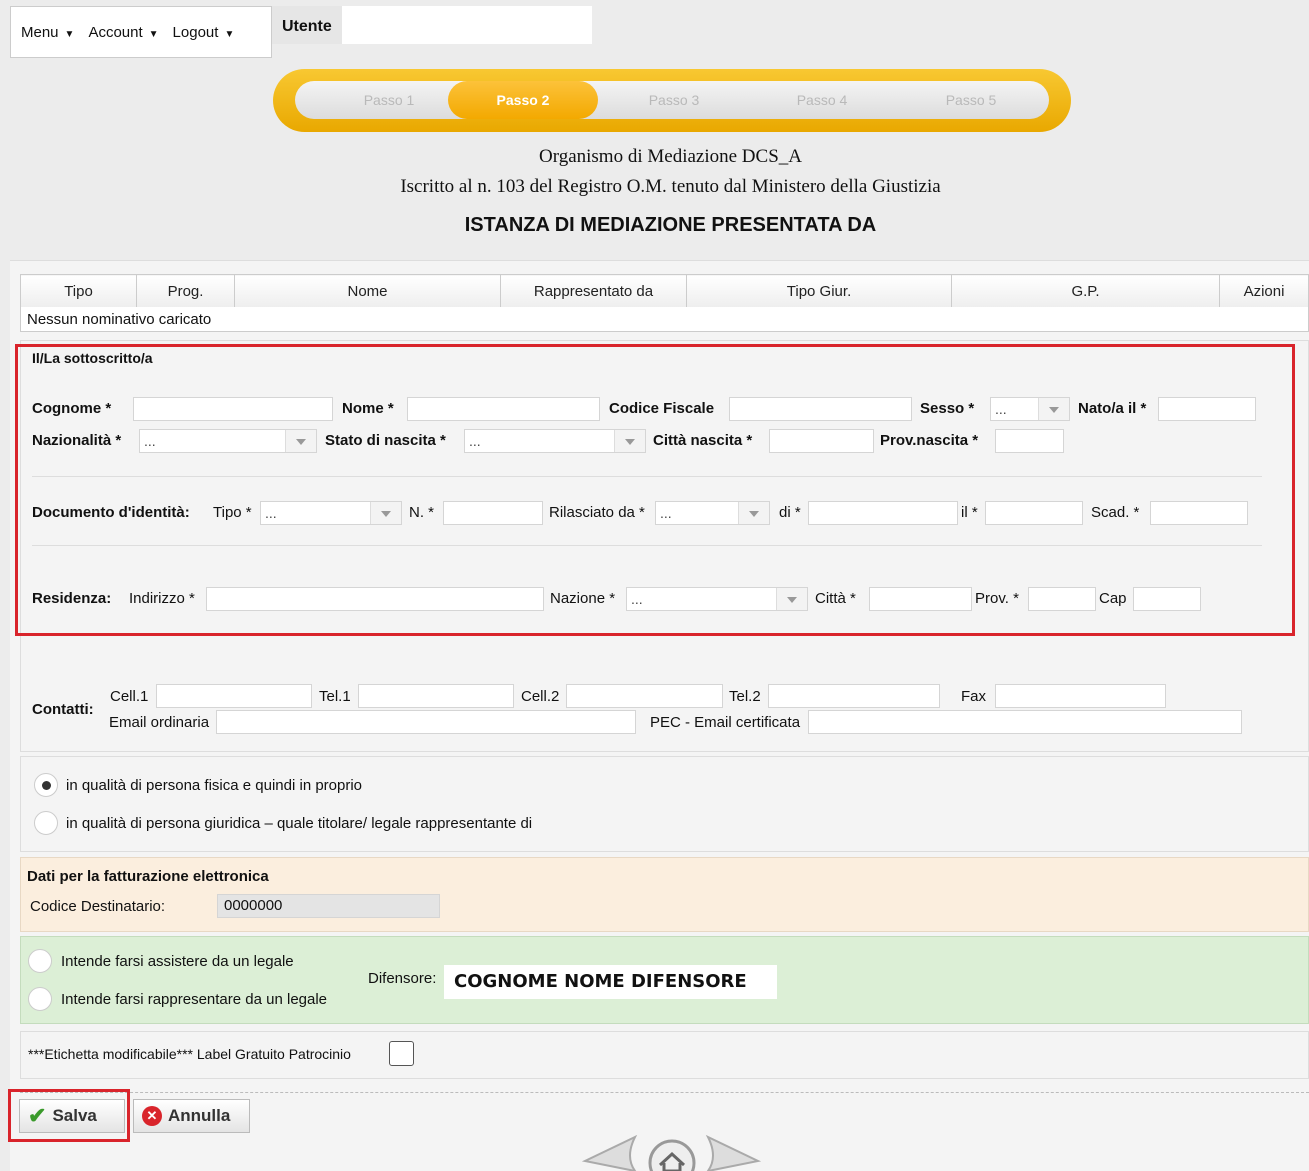 This screenshot has width=1309, height=1171. Describe the element at coordinates (1062, 599) in the screenshot. I see `prov-input` at that location.